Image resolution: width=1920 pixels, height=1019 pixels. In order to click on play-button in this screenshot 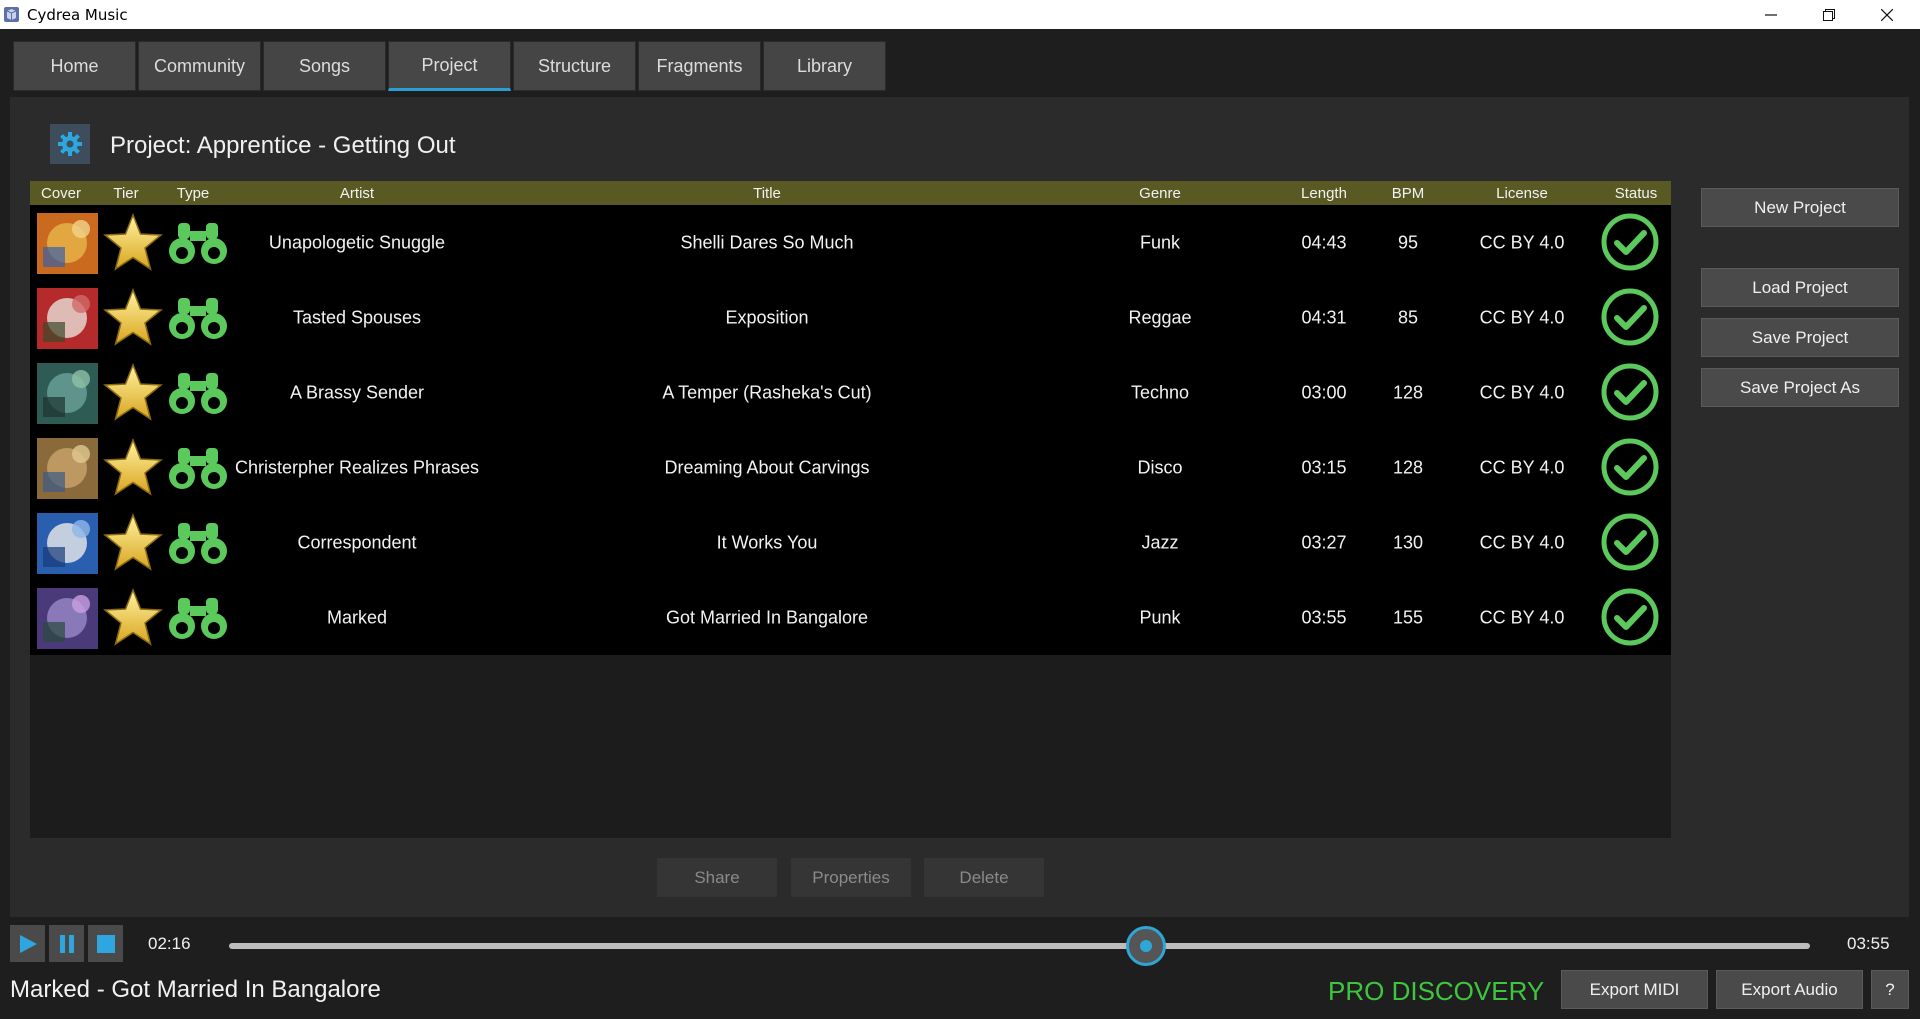, I will do `click(27, 943)`.